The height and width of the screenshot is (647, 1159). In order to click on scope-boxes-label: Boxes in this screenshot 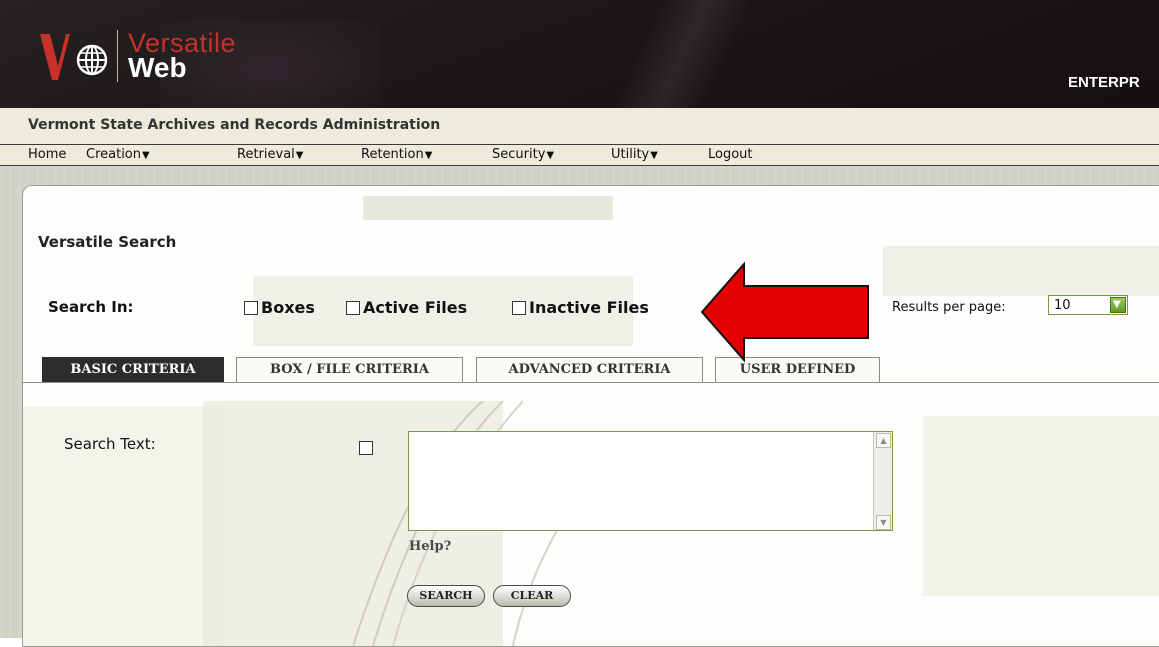, I will do `click(288, 307)`.